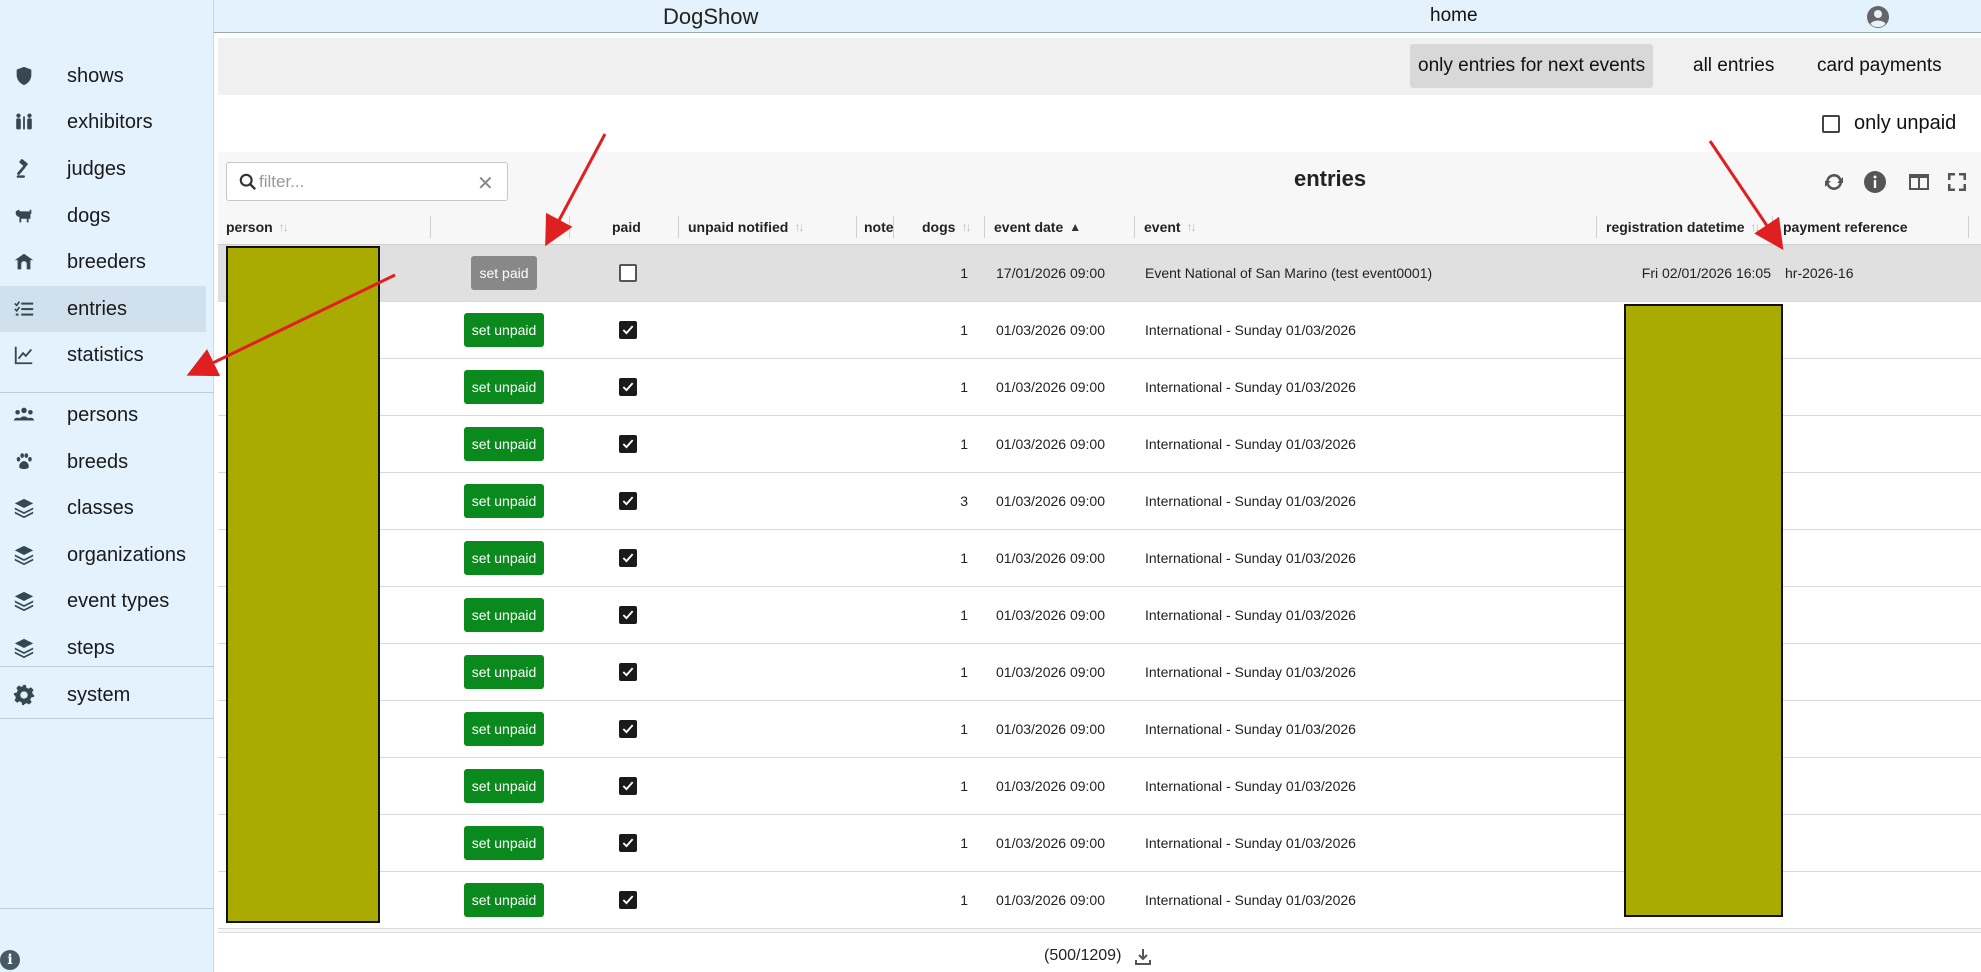 Image resolution: width=1981 pixels, height=972 pixels. Describe the element at coordinates (110, 121) in the screenshot. I see `sidebar-item-label: exhibitors` at that location.